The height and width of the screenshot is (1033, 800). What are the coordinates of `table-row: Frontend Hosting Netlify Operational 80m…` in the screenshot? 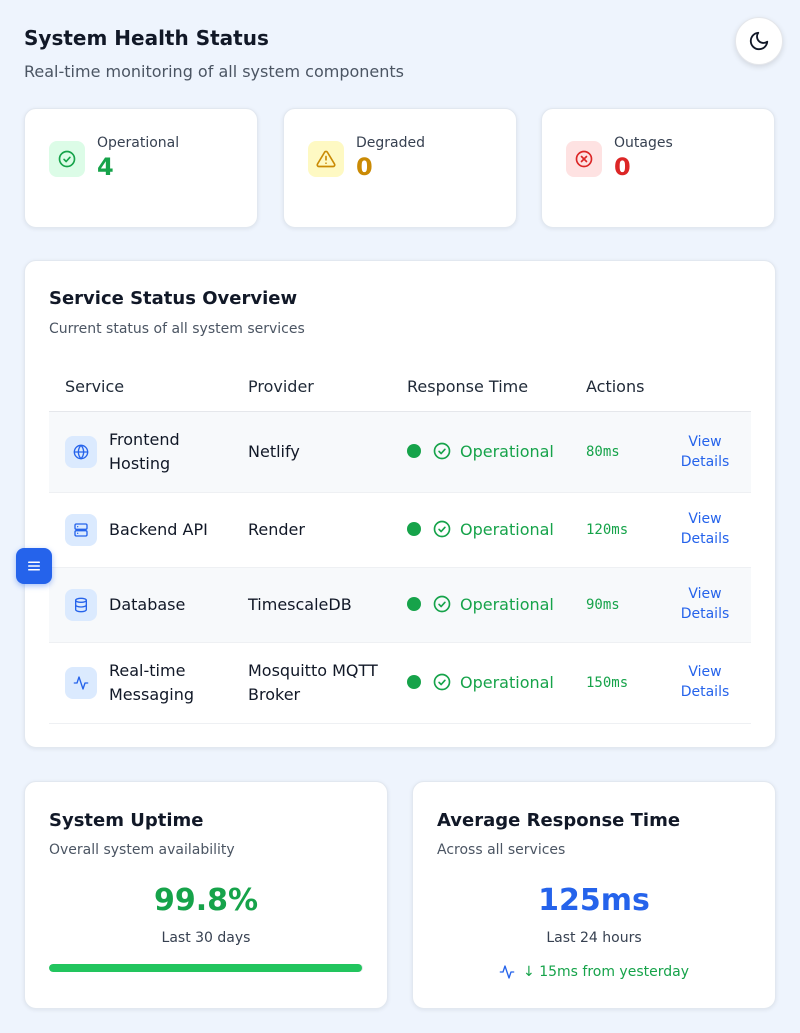 It's located at (400, 452).